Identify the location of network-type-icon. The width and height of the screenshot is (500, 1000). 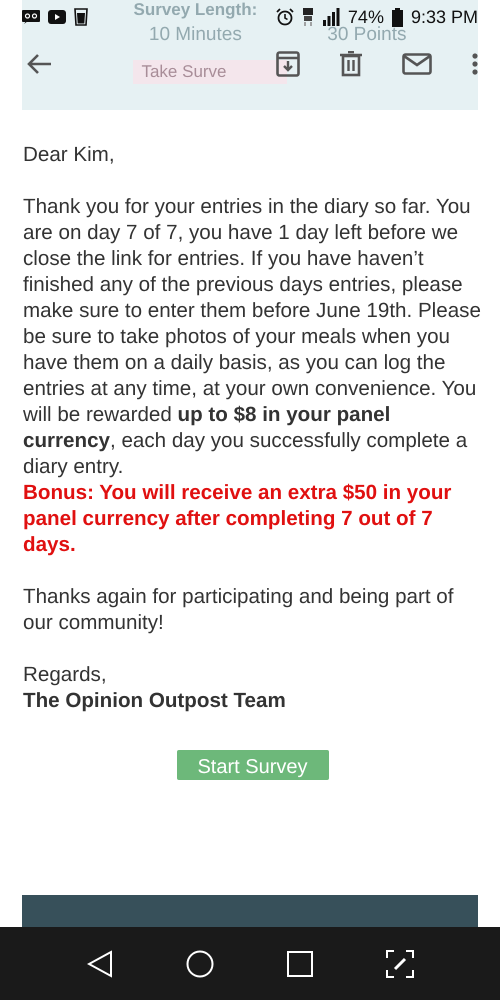
(308, 17).